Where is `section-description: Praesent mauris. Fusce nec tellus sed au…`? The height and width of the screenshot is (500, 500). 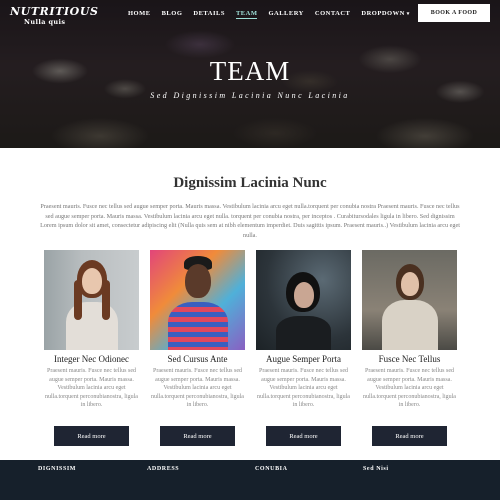
section-description: Praesent mauris. Fusce nec tellus sed au… is located at coordinates (250, 221).